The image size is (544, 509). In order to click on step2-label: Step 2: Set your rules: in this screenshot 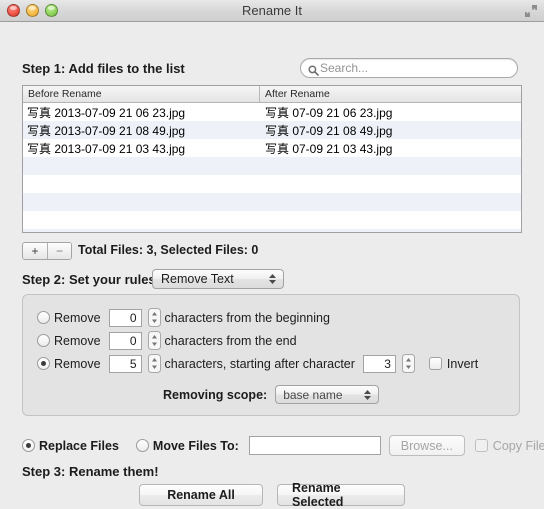, I will do `click(91, 279)`.